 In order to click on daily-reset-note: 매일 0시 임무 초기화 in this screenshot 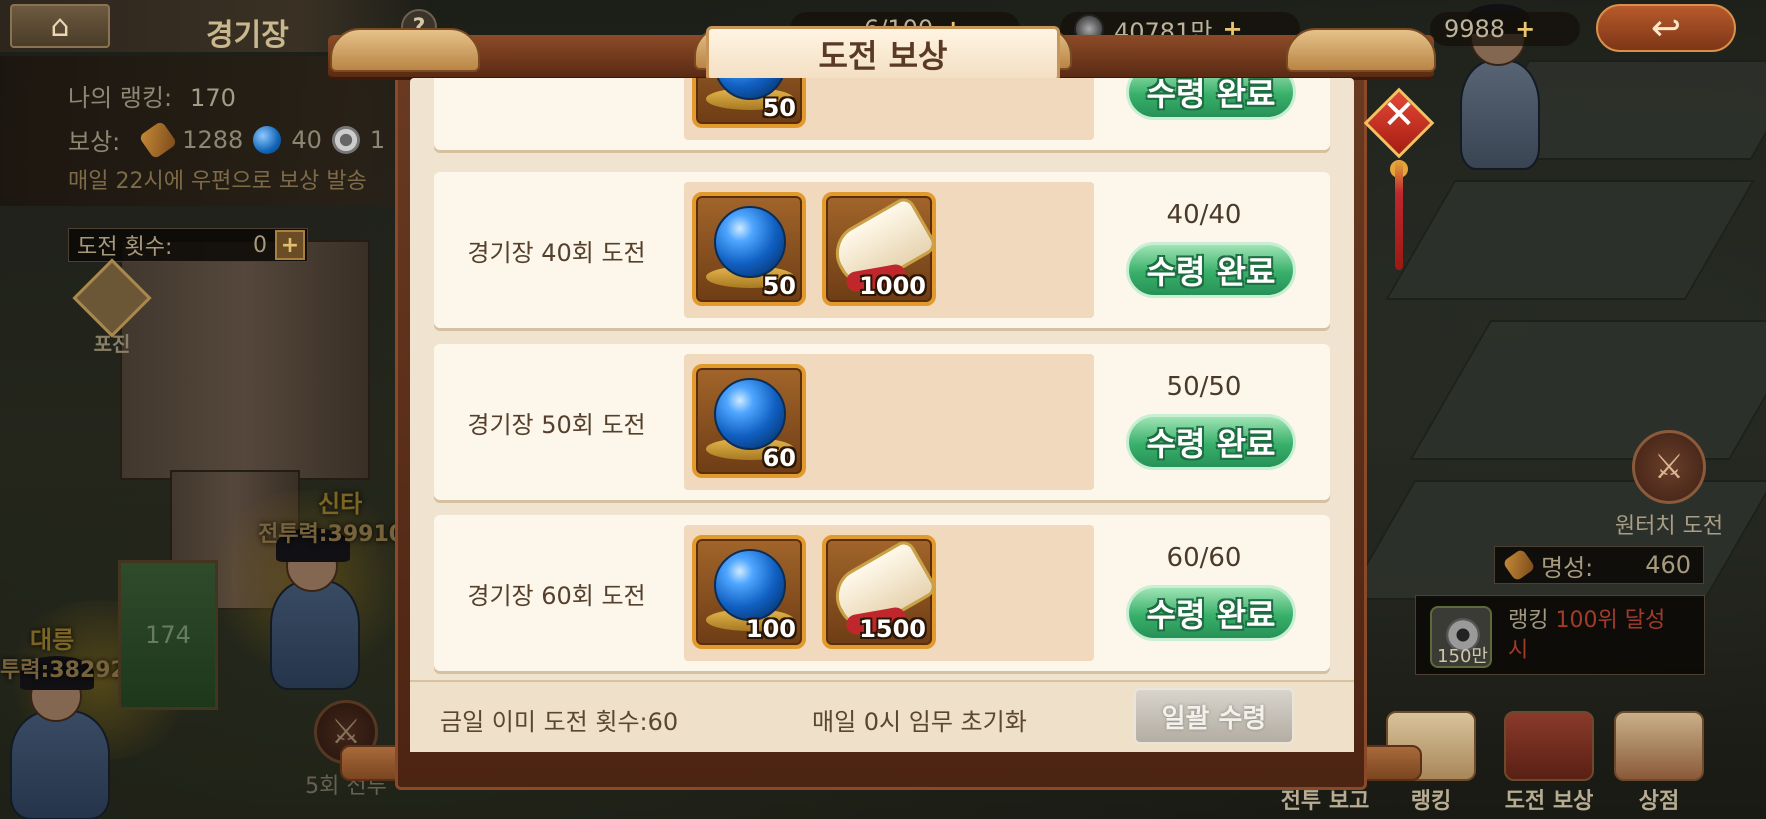, I will do `click(919, 722)`.